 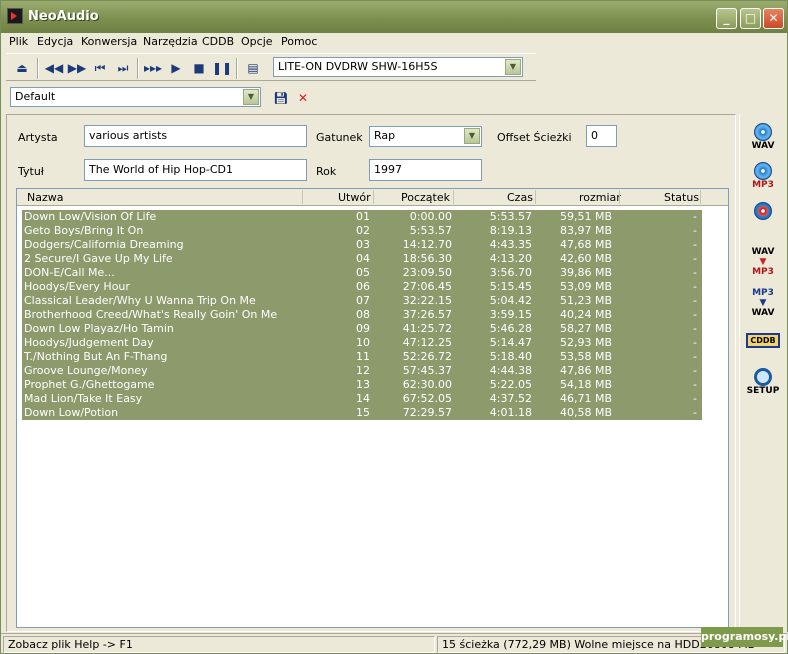 I want to click on rip-to-mp3-button: MP3, so click(x=763, y=180).